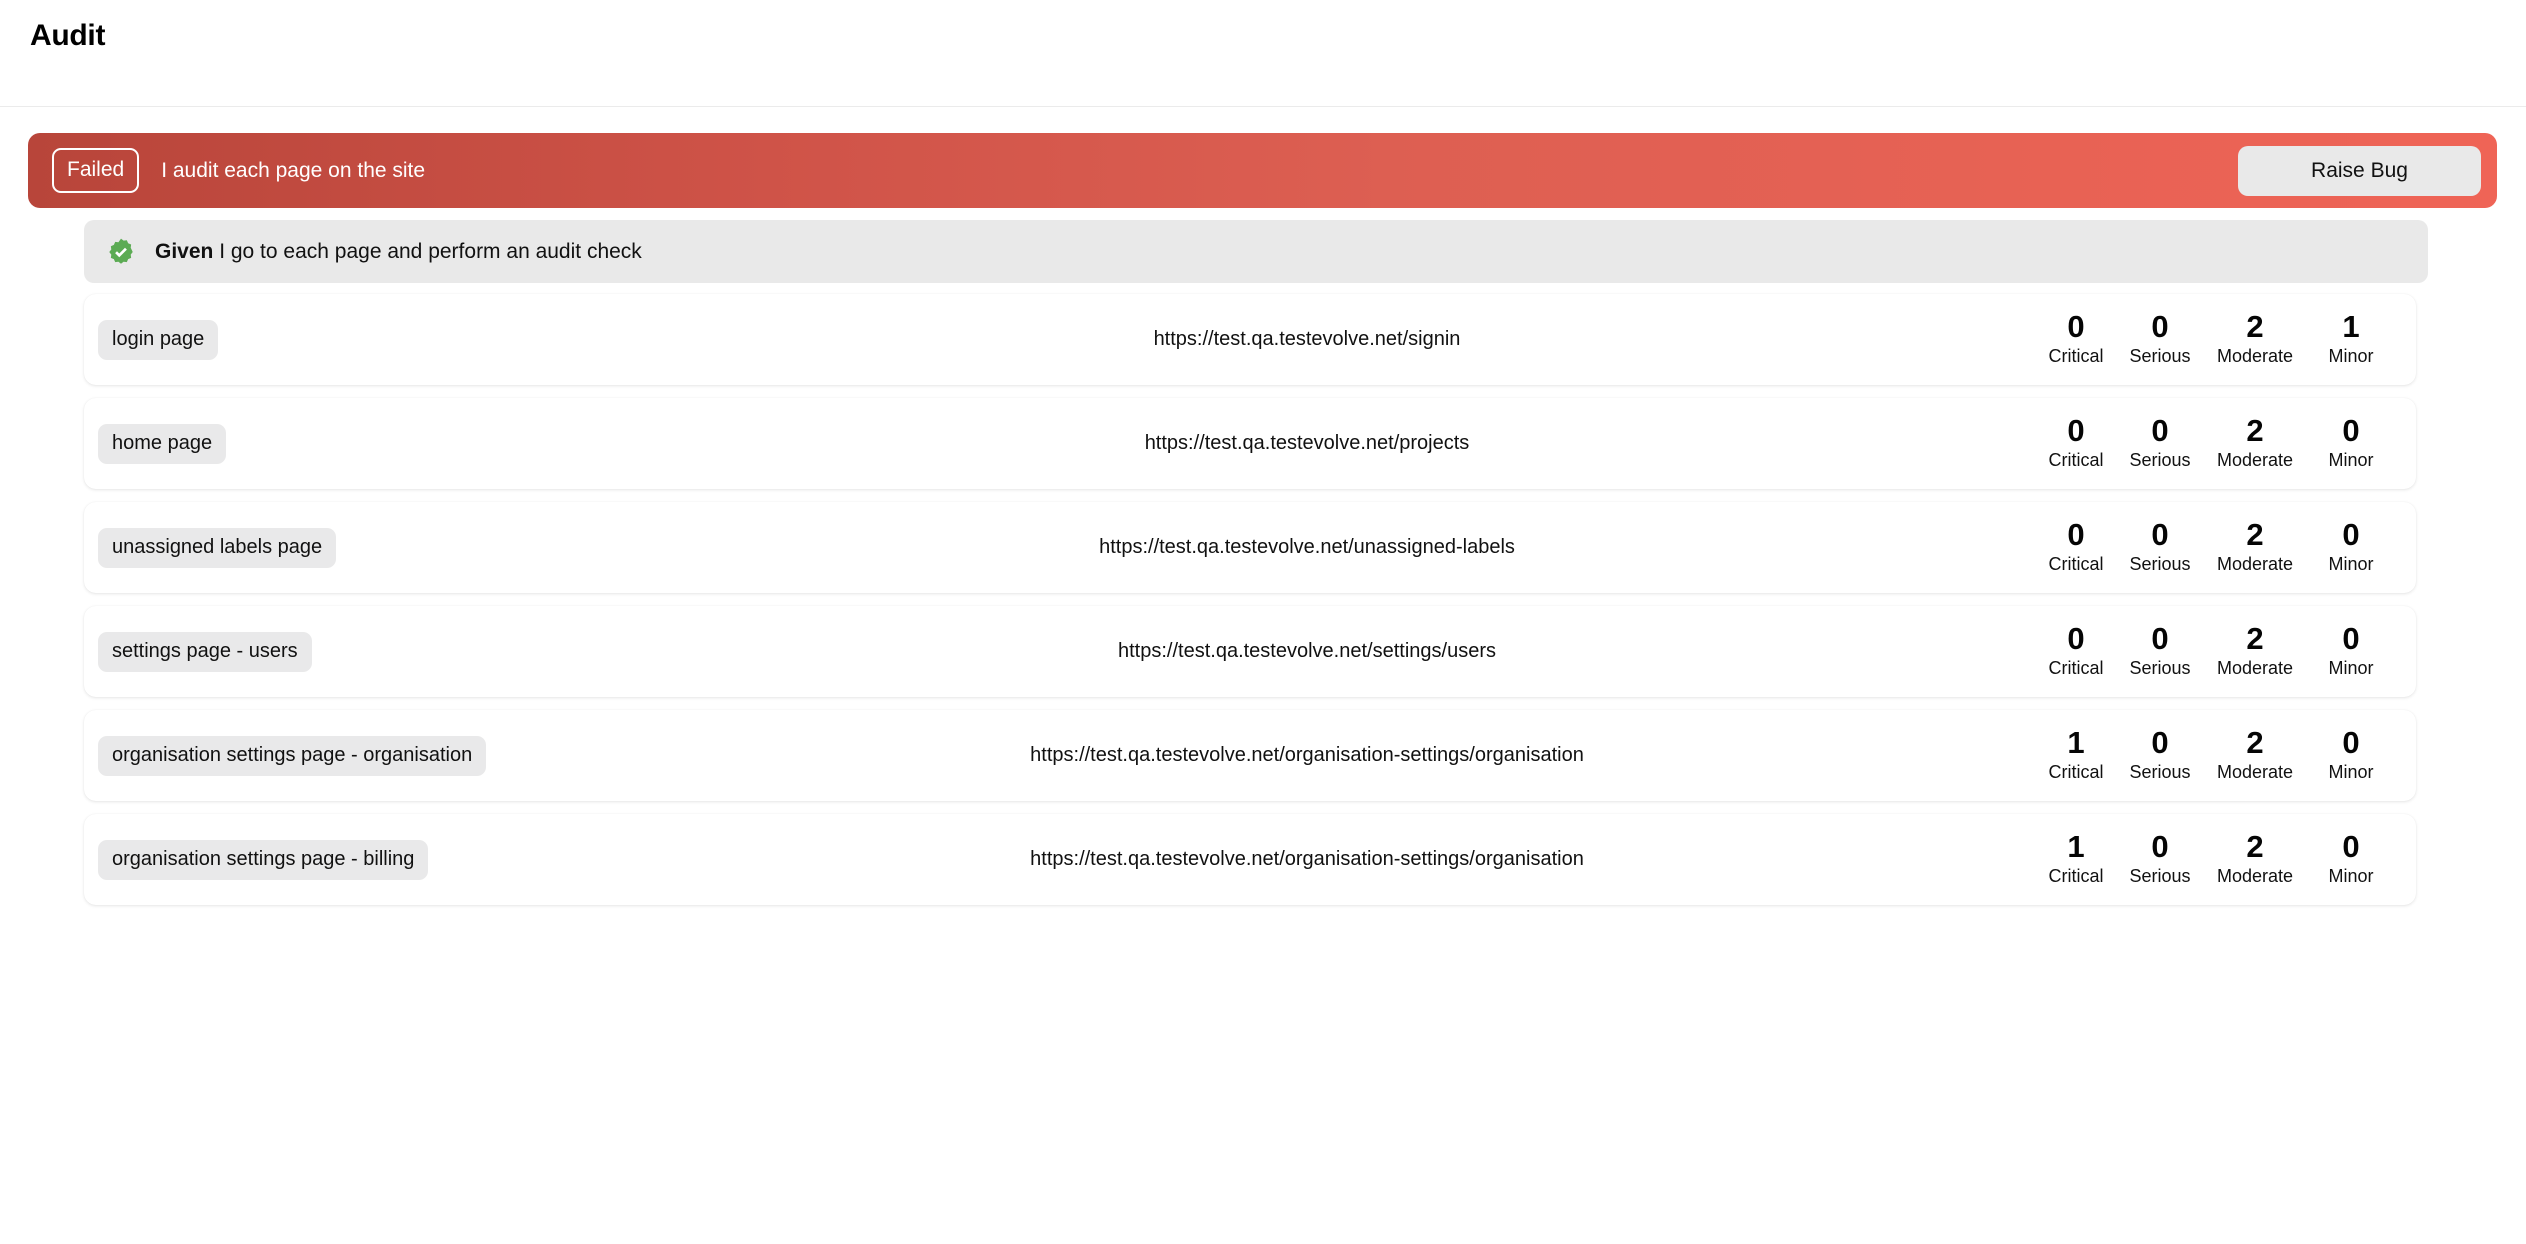 This screenshot has width=2526, height=1244. What do you see at coordinates (205, 651) in the screenshot?
I see `page-tag: settings page - users` at bounding box center [205, 651].